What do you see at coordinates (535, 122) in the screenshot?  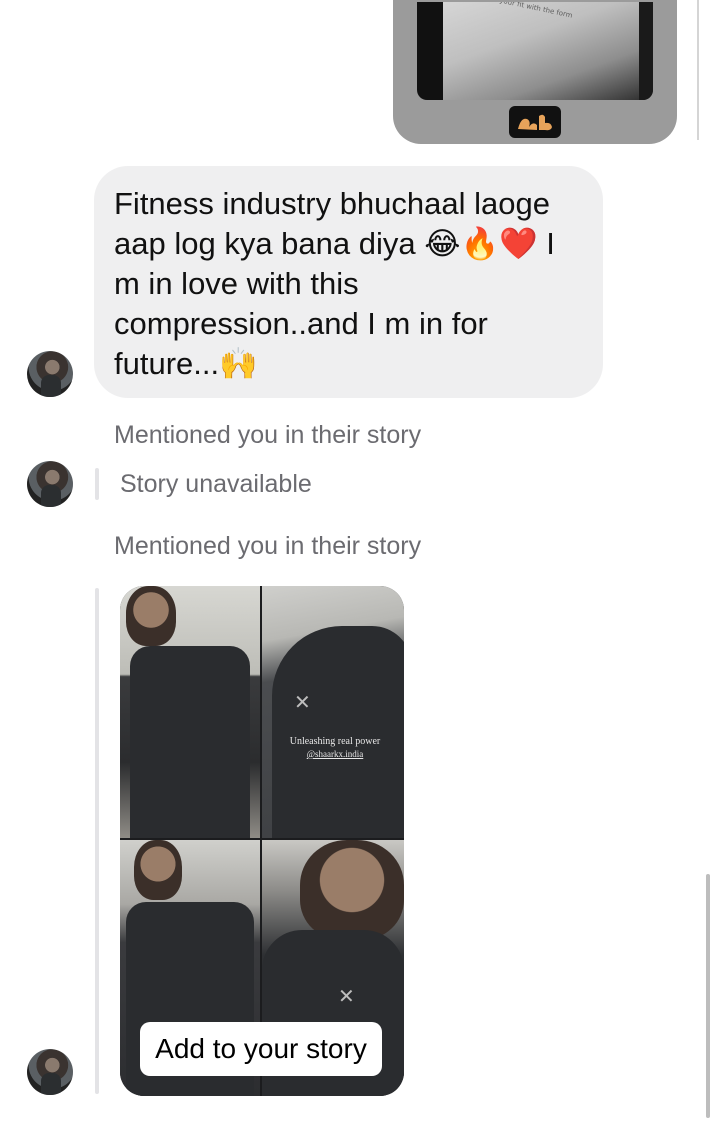 I see `flexed-arm-icon` at bounding box center [535, 122].